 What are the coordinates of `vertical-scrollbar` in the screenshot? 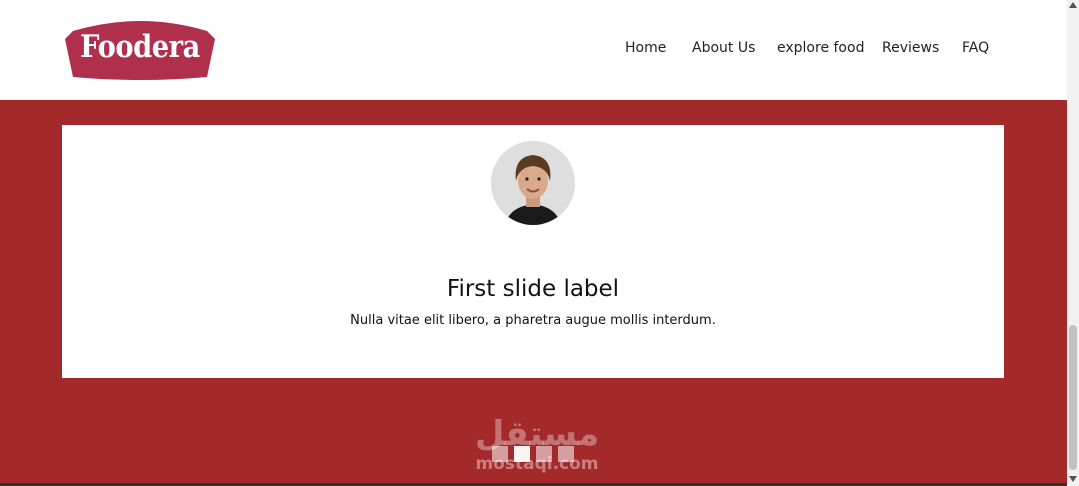 It's located at (1073, 243).